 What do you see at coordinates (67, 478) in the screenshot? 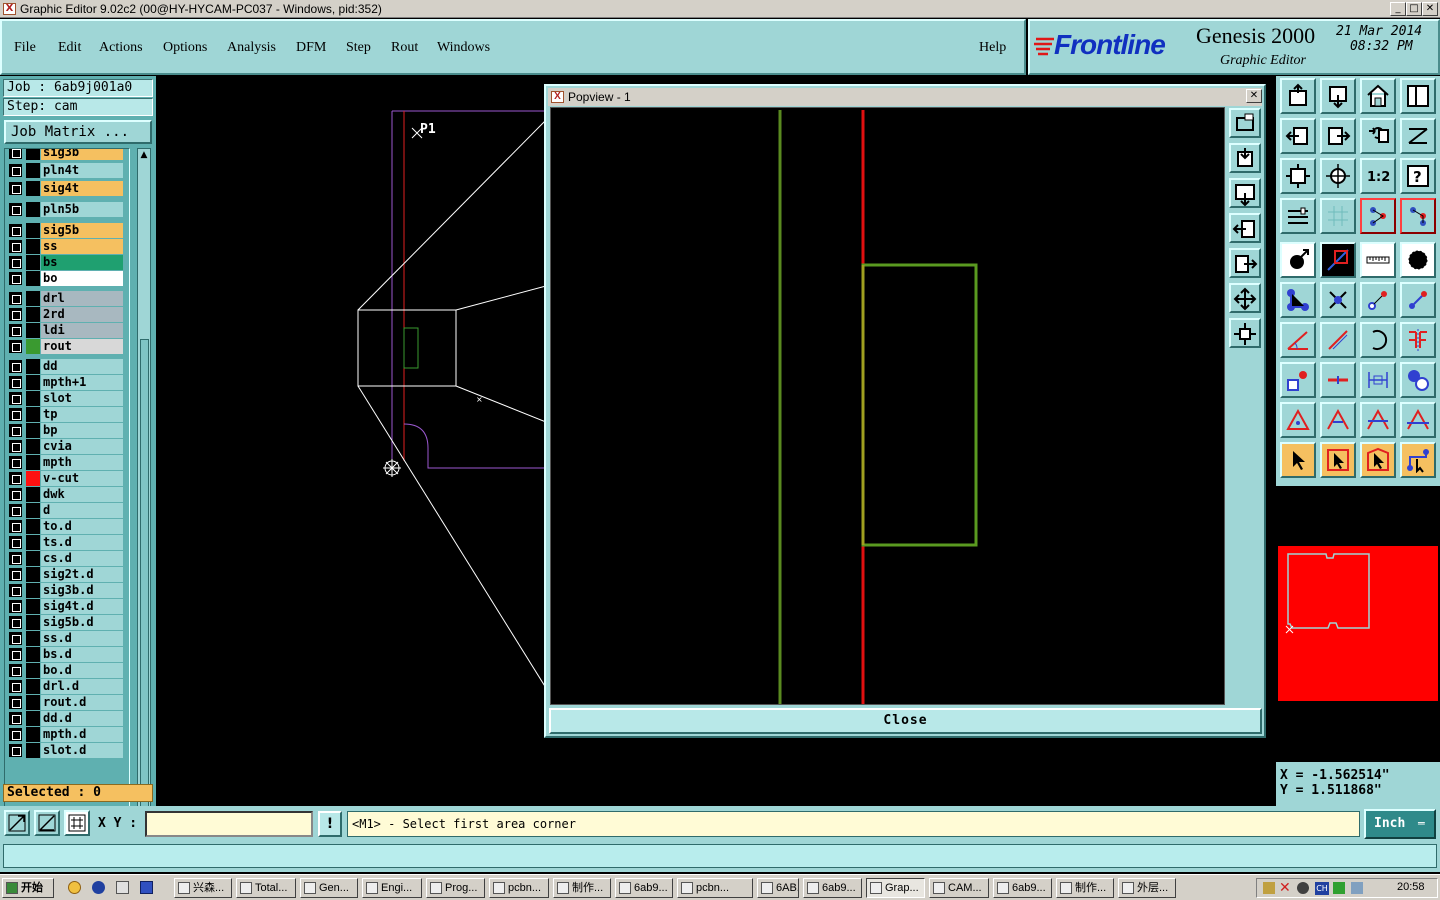
I see `layer-row: v-cut` at bounding box center [67, 478].